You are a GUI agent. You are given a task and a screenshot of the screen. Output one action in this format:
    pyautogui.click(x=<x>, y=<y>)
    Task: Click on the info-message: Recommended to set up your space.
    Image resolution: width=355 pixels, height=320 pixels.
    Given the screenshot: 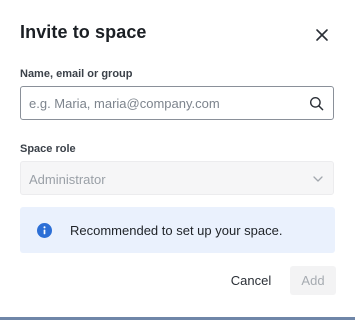 What is the action you would take?
    pyautogui.click(x=176, y=230)
    